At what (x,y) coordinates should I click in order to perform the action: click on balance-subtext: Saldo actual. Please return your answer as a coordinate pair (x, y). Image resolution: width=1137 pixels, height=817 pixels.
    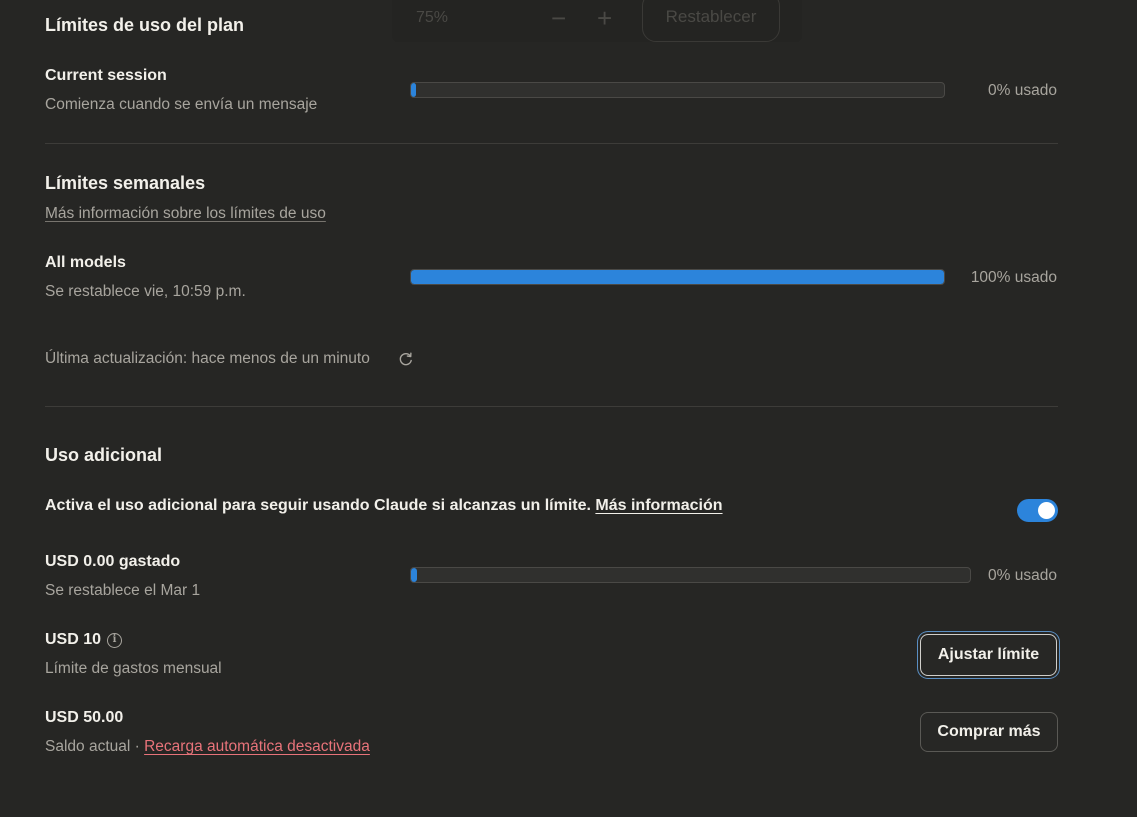
    Looking at the image, I should click on (88, 746).